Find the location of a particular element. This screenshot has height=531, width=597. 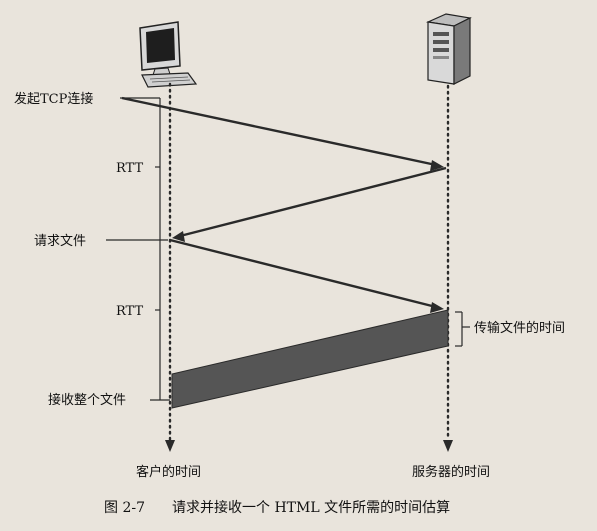

label-receive-file: 接收整个文件 is located at coordinates (87, 400).